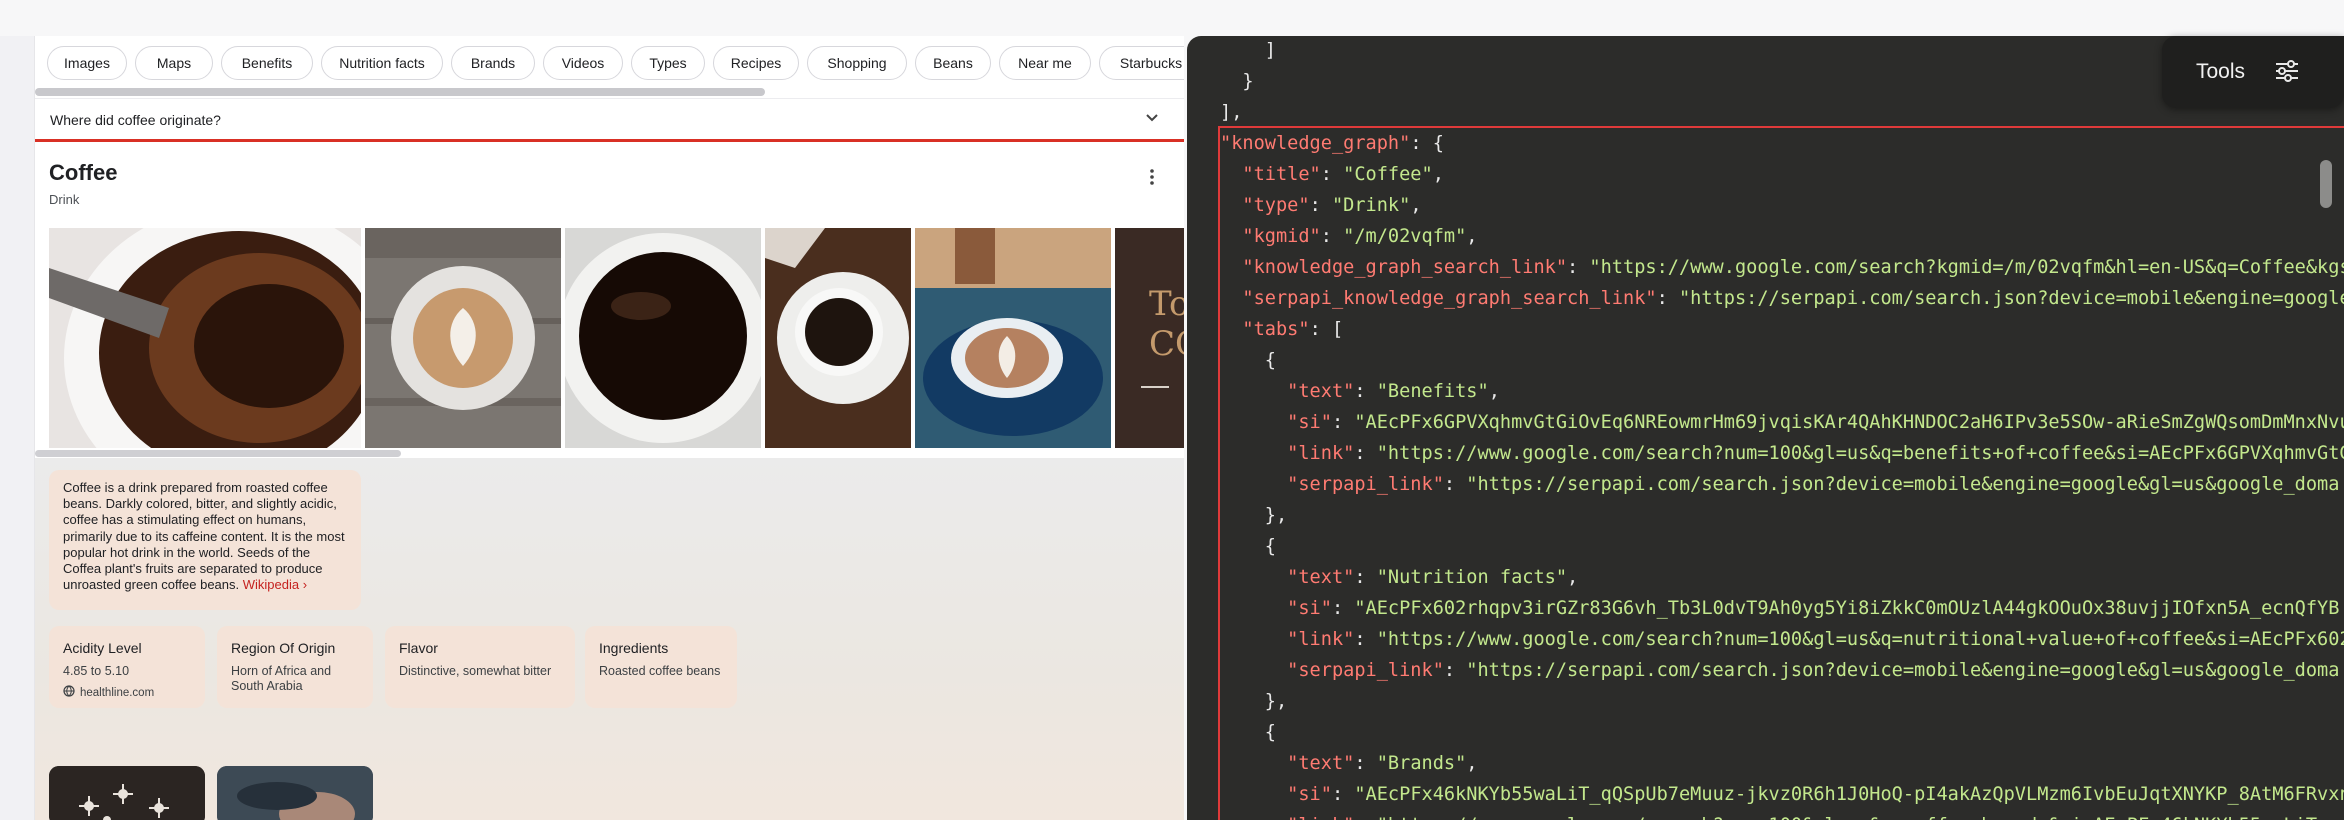  Describe the element at coordinates (1265, 329) in the screenshot. I see `json-key: "tabs"` at that location.